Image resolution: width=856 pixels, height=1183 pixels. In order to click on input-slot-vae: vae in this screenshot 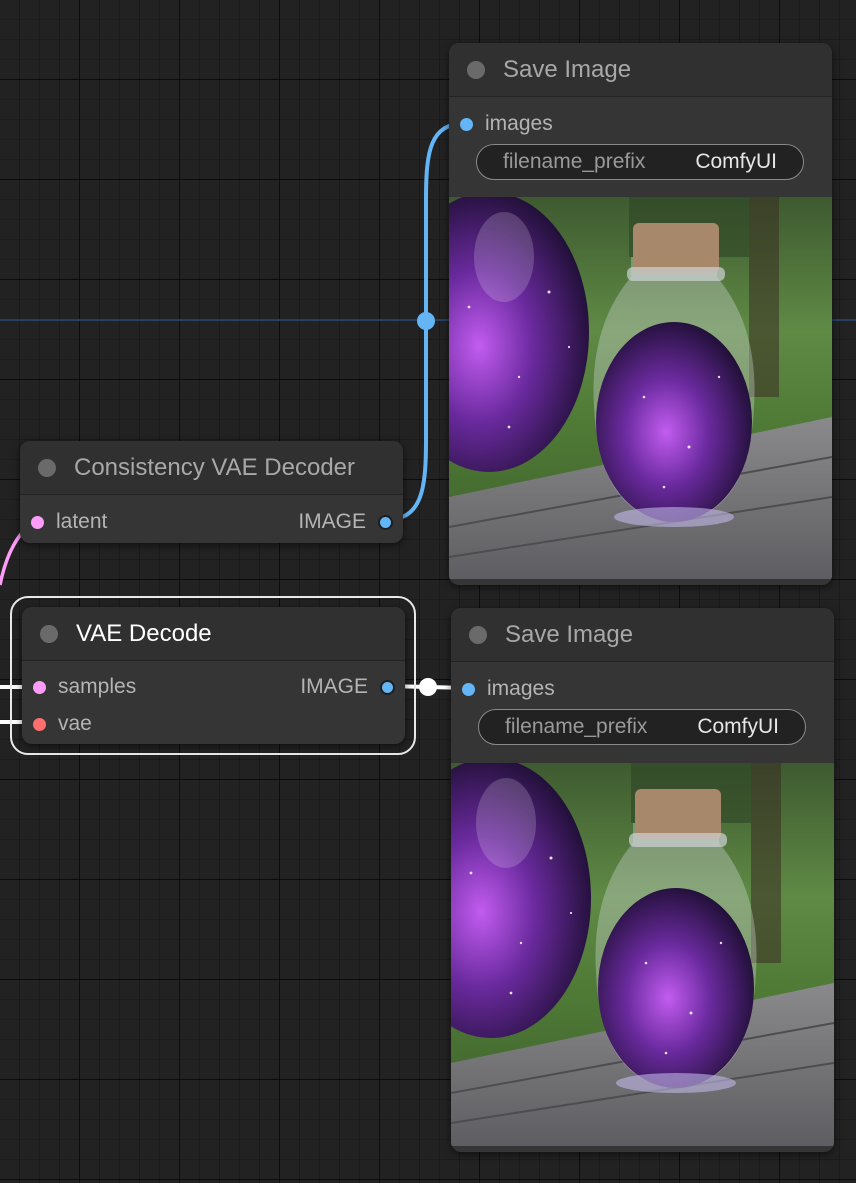, I will do `click(62, 724)`.